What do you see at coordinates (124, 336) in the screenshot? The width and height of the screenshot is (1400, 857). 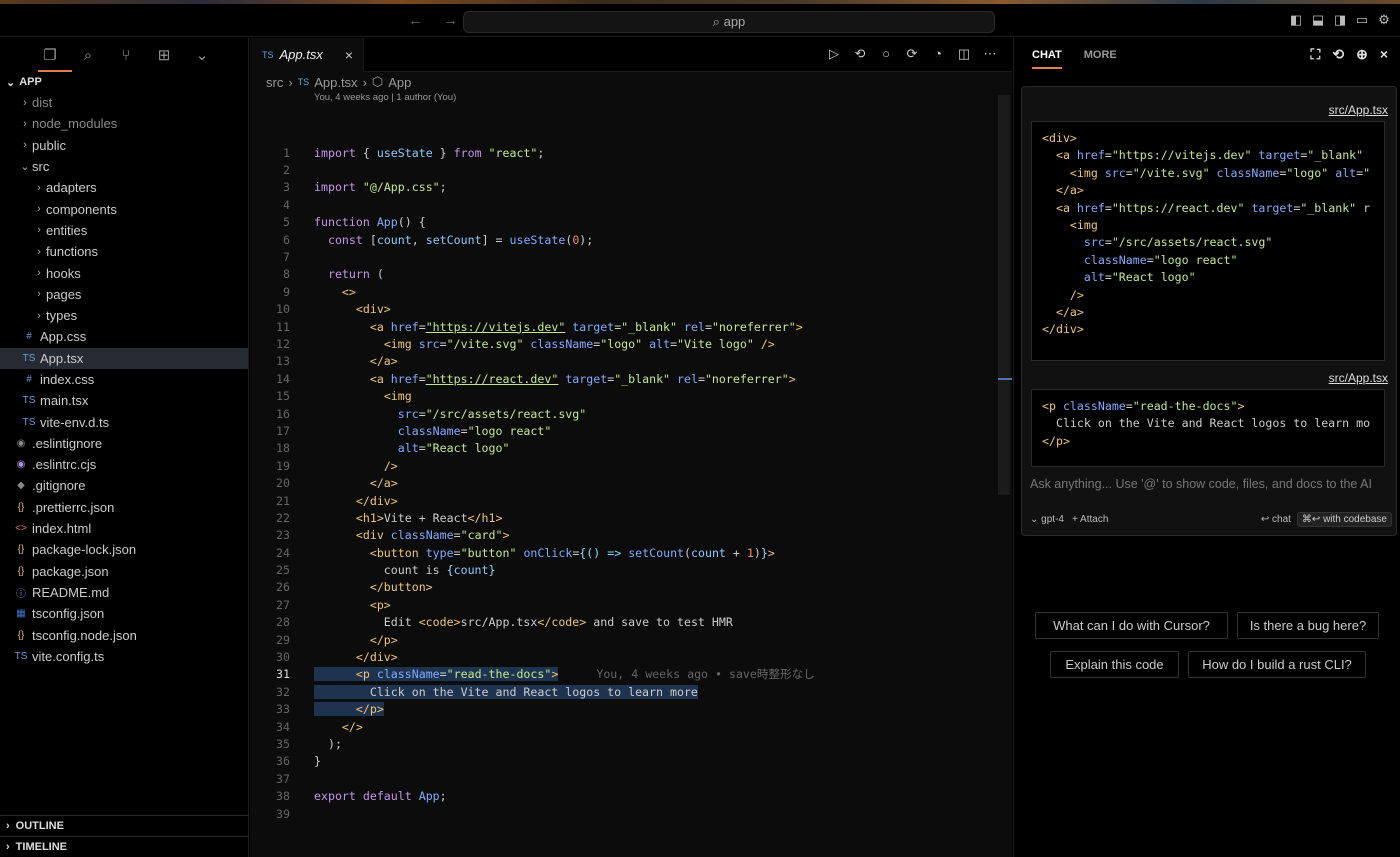 I see `tree-item: # App.css` at bounding box center [124, 336].